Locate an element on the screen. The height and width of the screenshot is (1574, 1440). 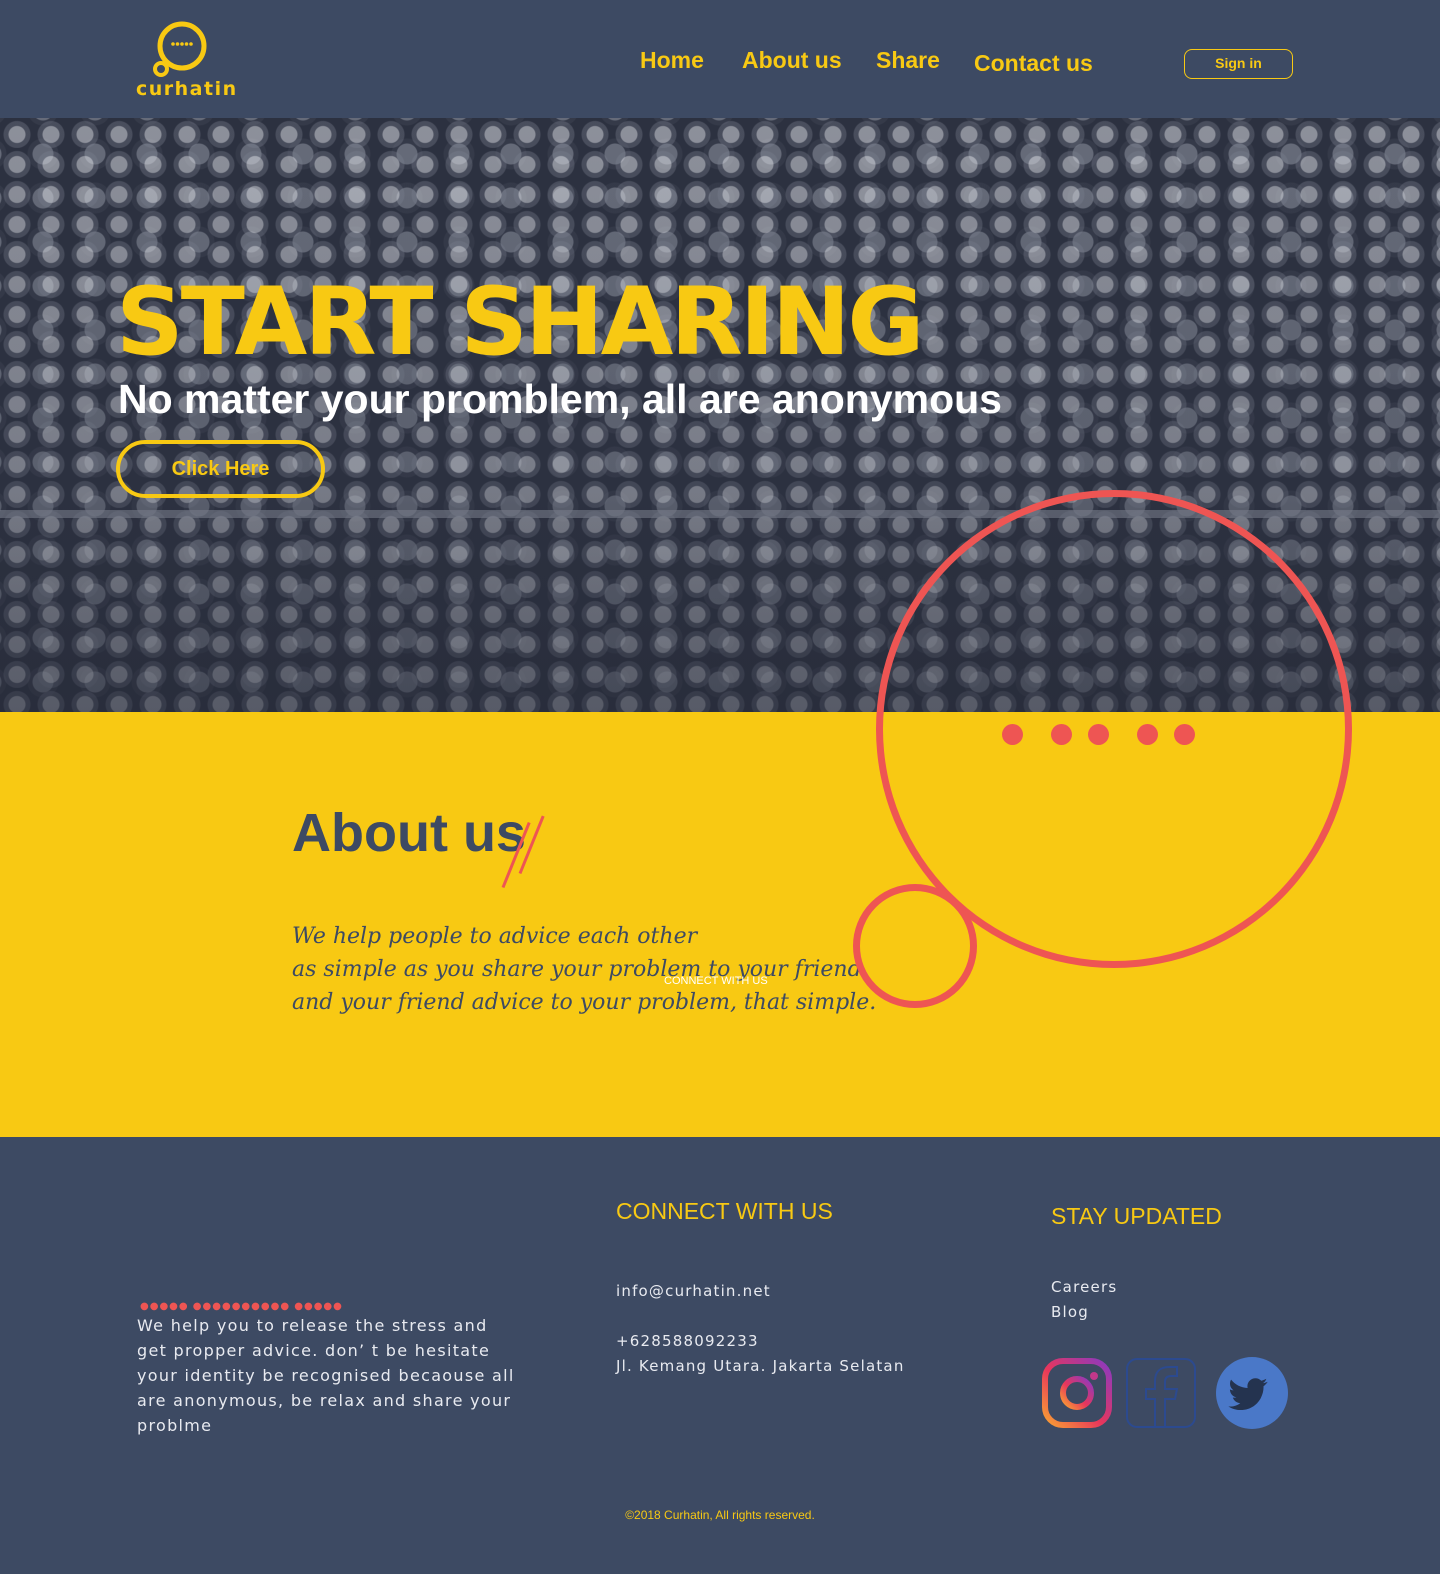
connect-heading: CONNECT WITH US is located at coordinates (724, 1211).